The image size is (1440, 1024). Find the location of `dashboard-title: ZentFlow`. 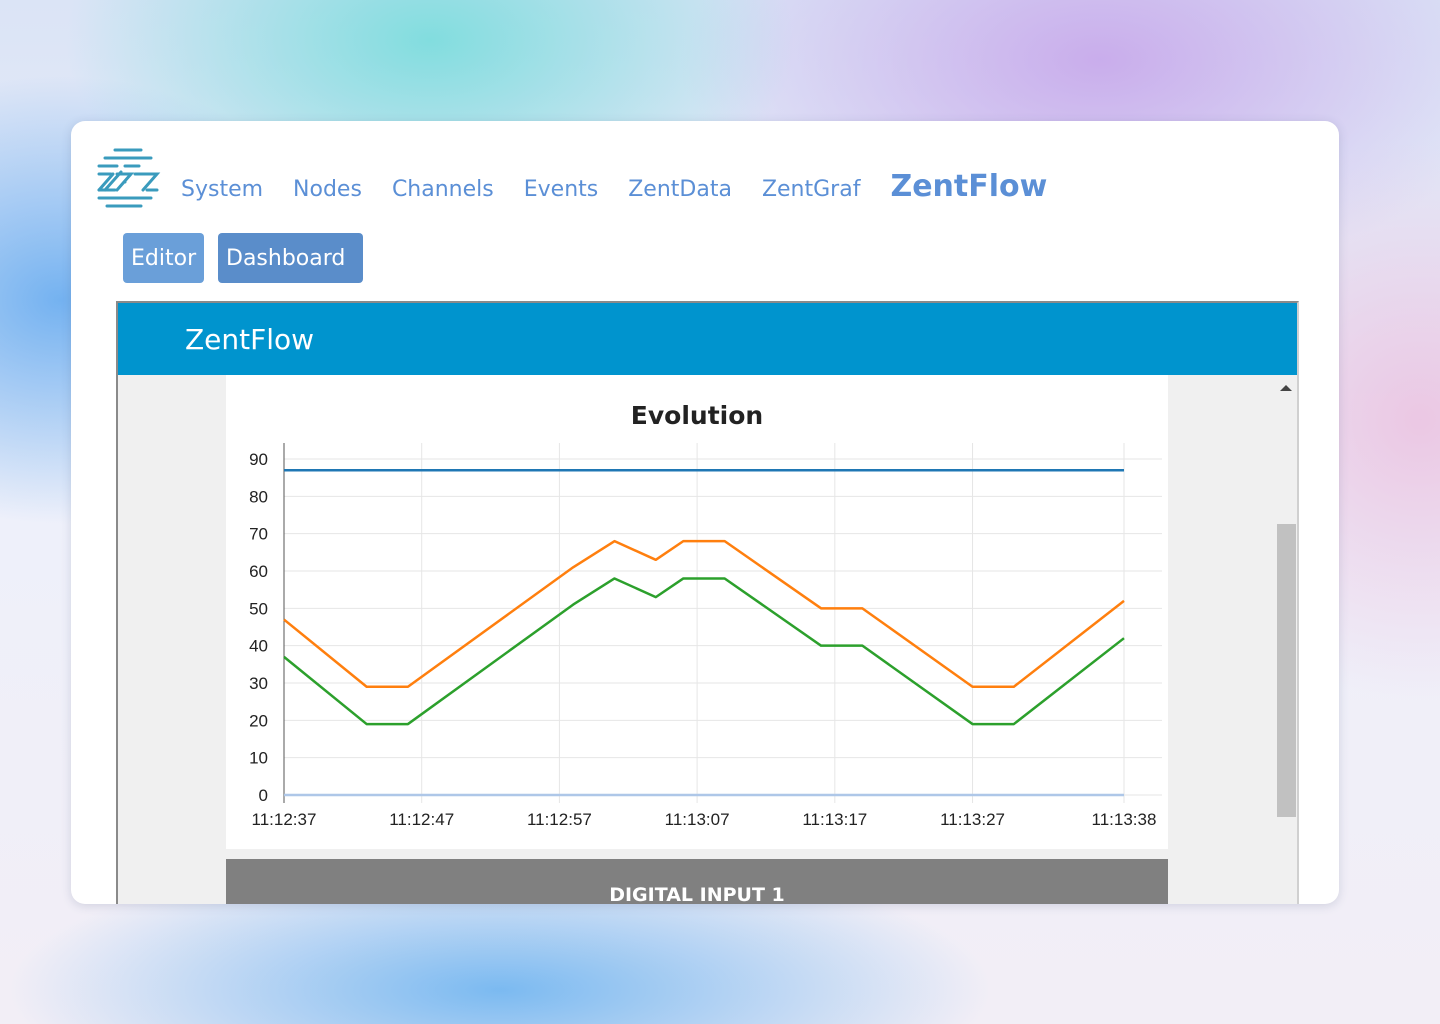

dashboard-title: ZentFlow is located at coordinates (250, 339).